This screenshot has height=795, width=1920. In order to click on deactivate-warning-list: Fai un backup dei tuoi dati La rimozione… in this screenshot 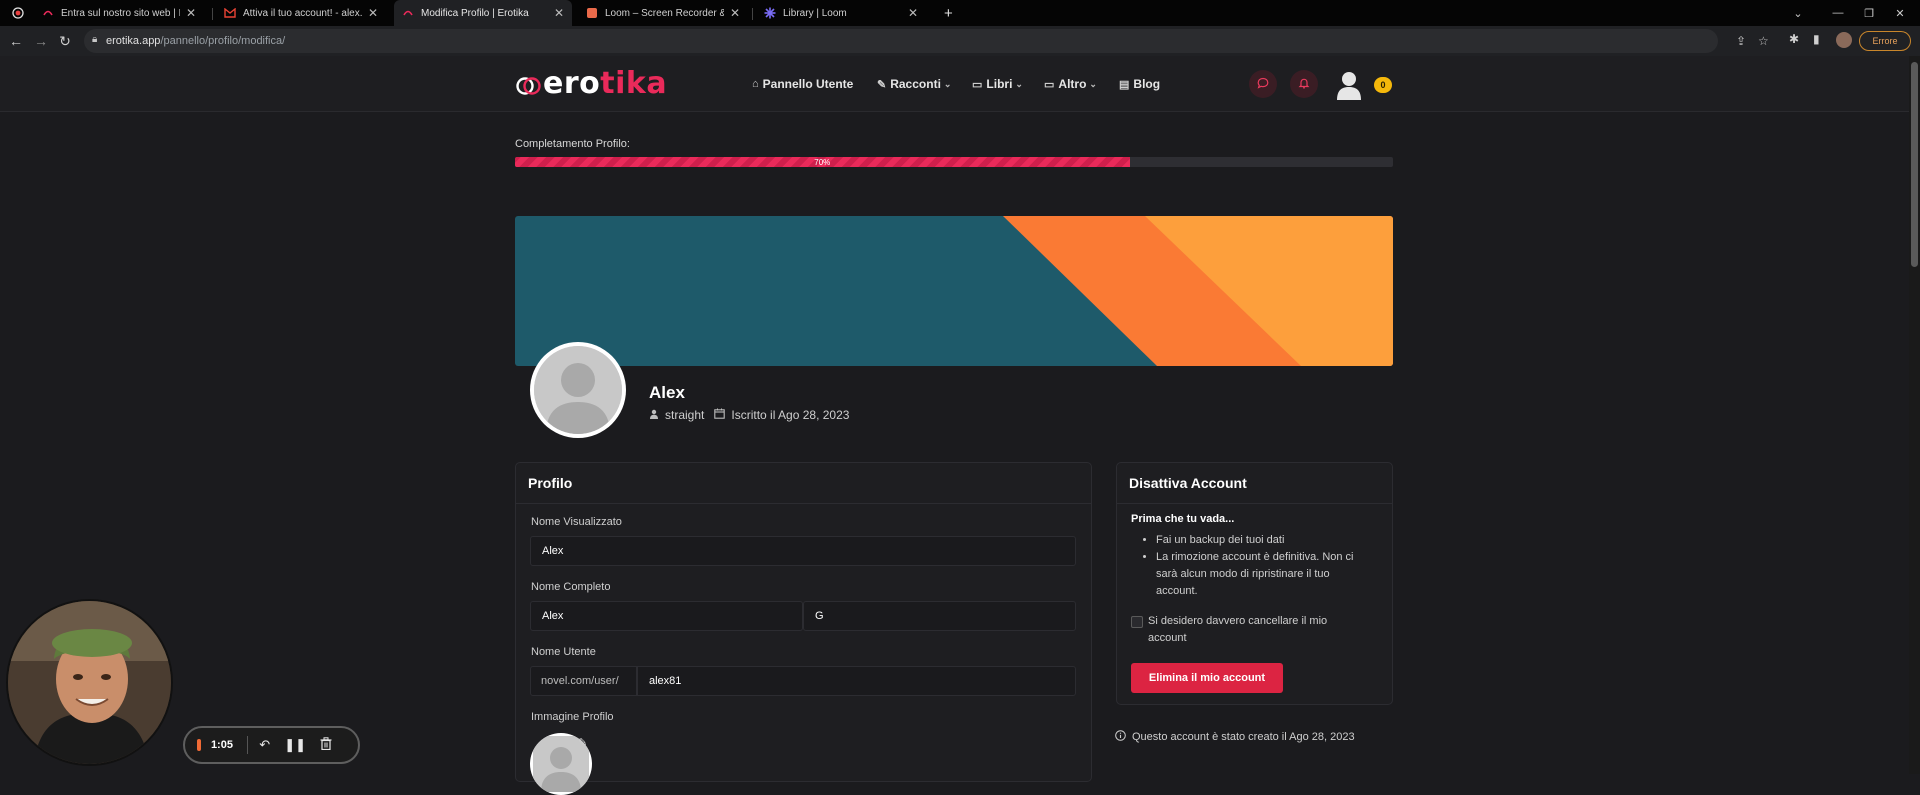, I will do `click(1256, 566)`.